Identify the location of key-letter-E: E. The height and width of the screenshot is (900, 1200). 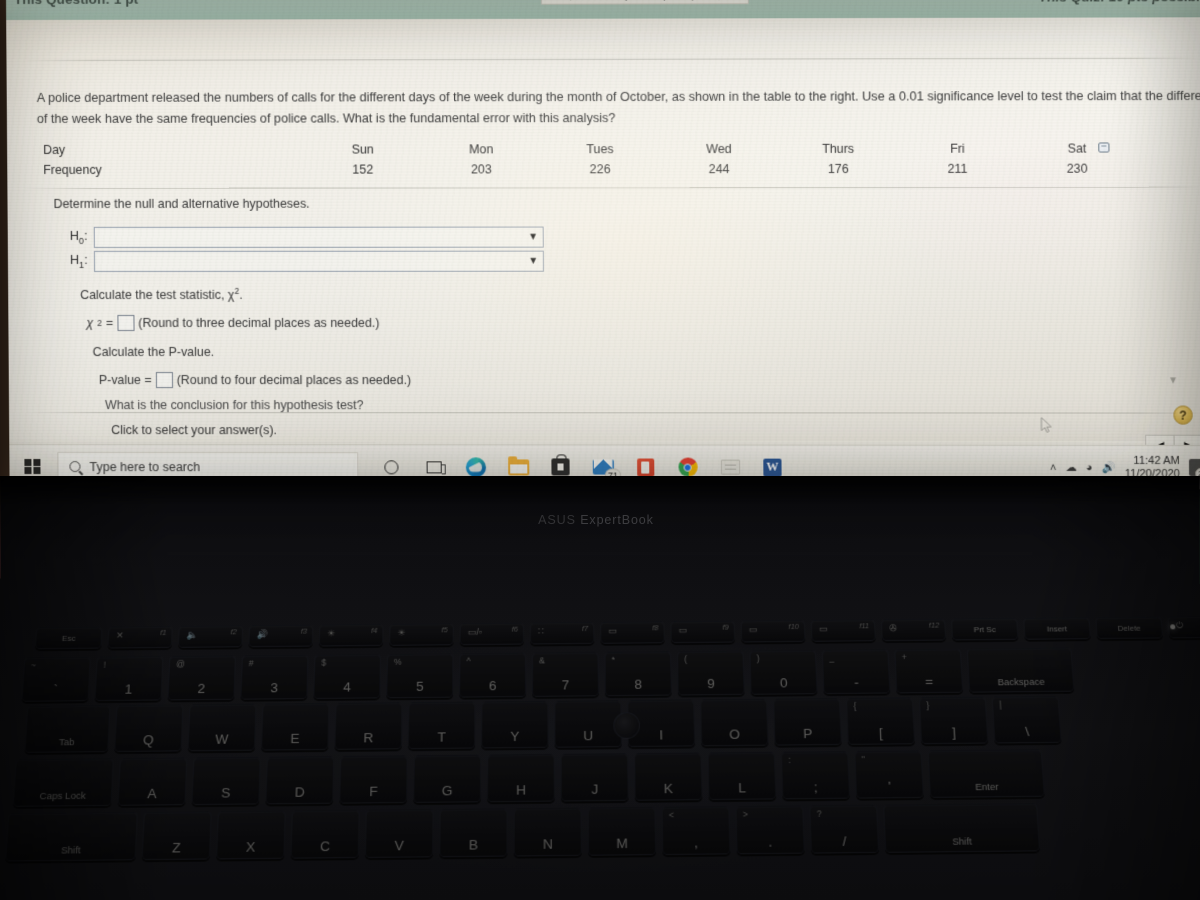
(295, 726).